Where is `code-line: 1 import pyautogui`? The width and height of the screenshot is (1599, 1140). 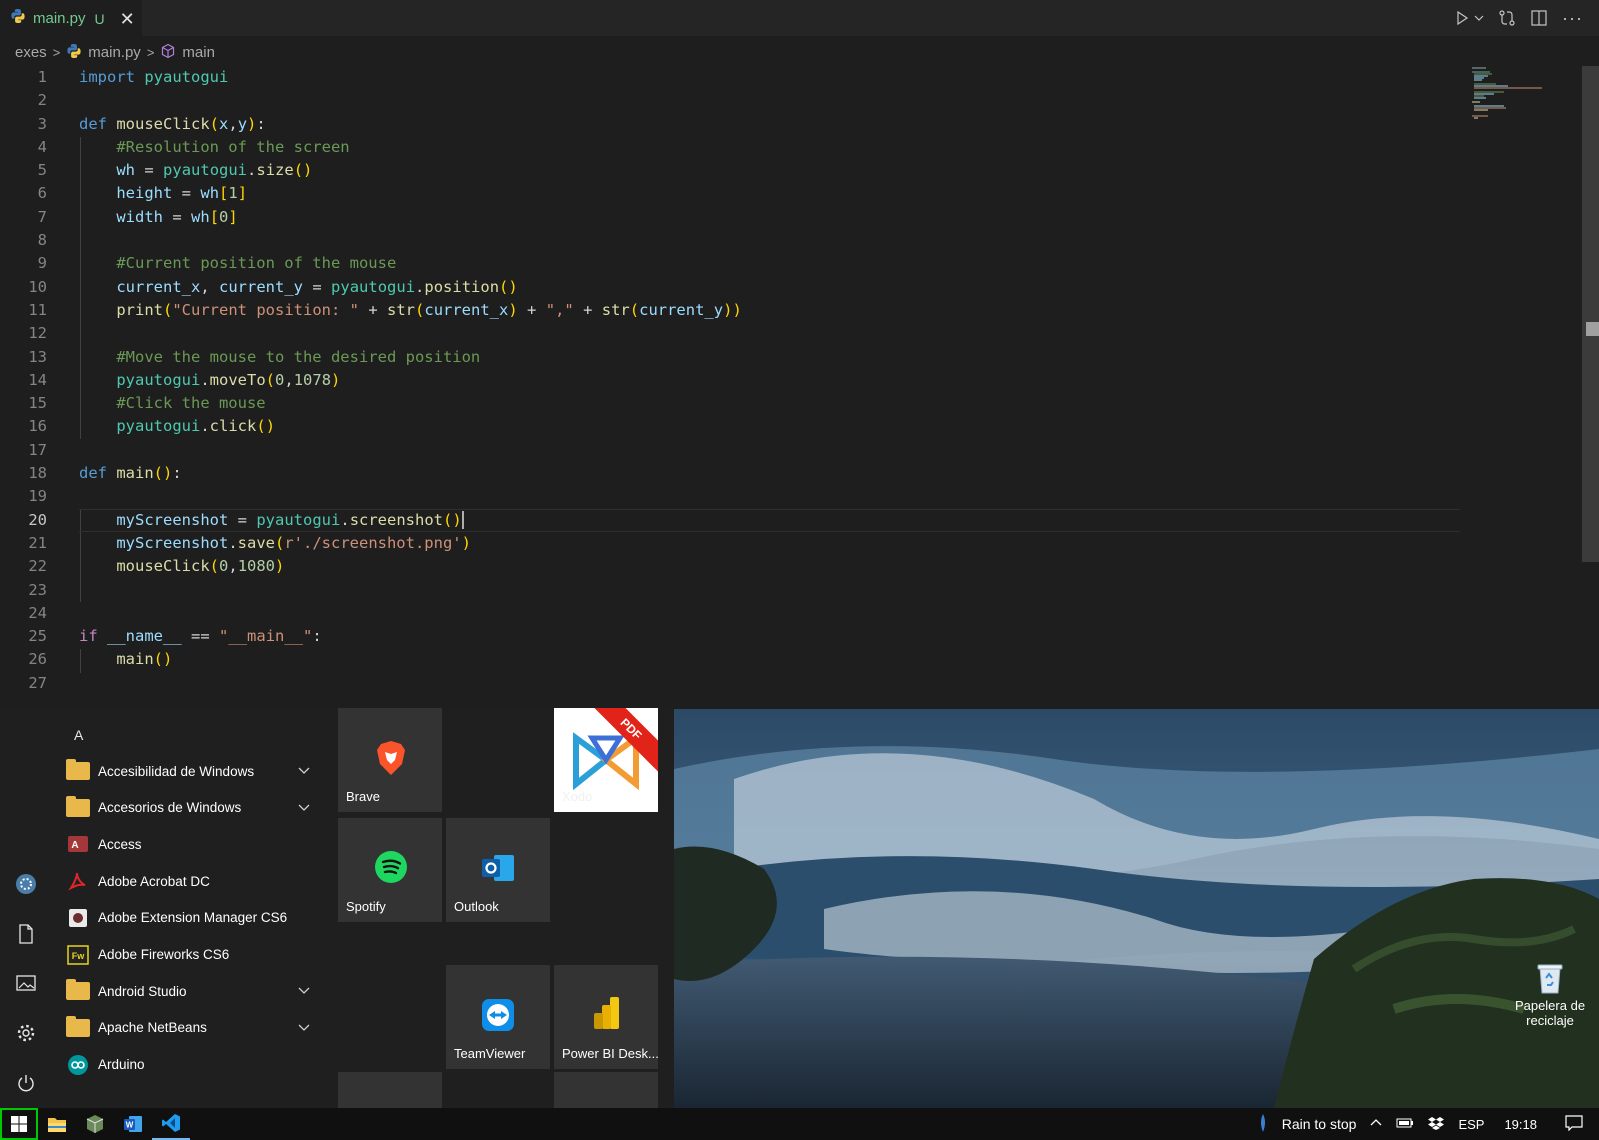 code-line: 1 import pyautogui is located at coordinates (730, 77).